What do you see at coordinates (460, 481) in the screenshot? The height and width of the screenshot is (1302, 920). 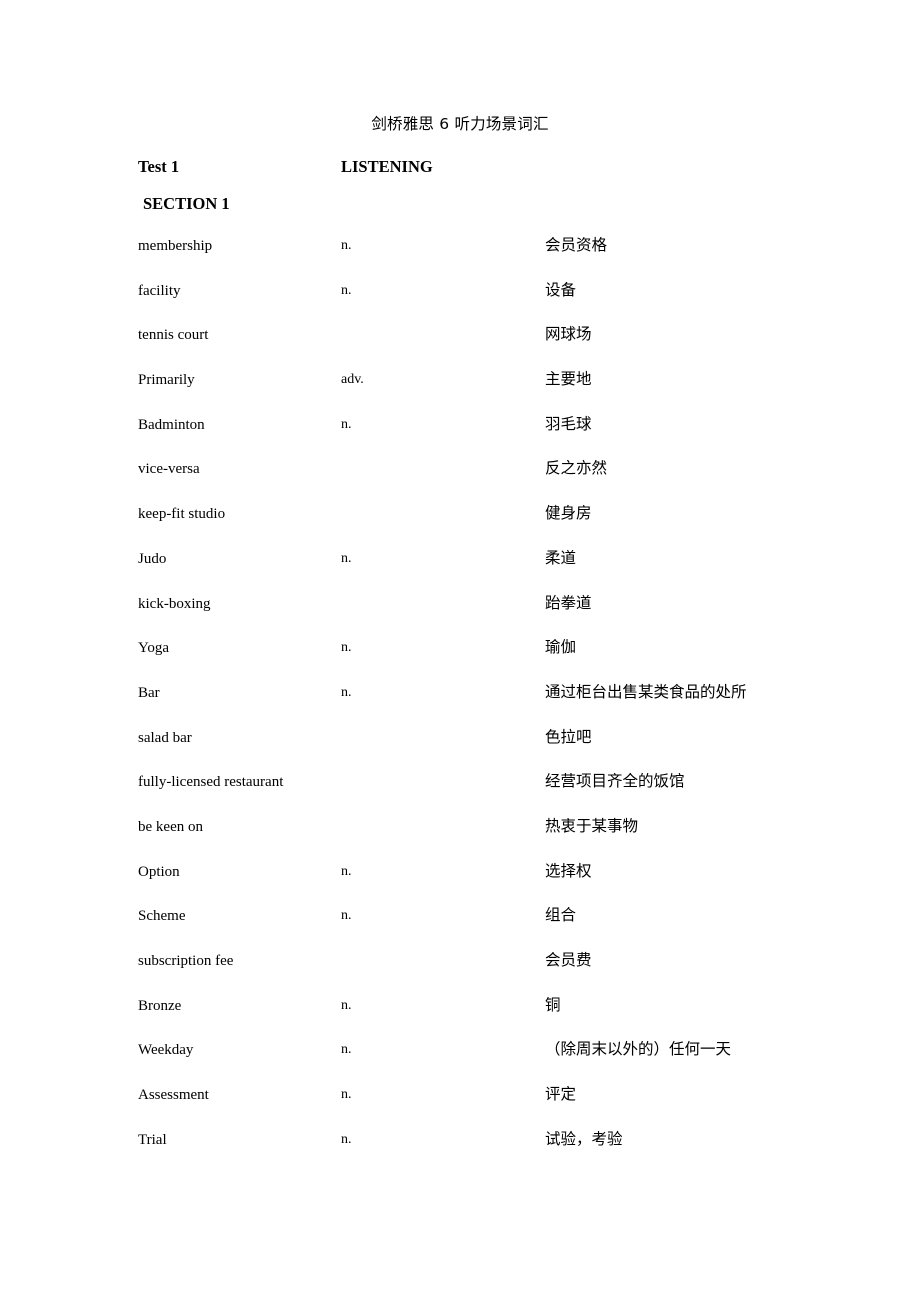 I see `vocab-row: vice-versa 反之亦然` at bounding box center [460, 481].